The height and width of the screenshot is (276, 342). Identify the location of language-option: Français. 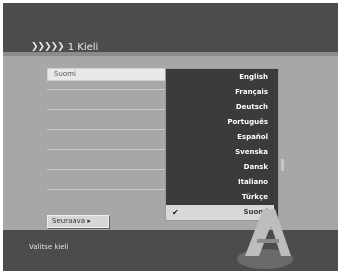
(220, 92).